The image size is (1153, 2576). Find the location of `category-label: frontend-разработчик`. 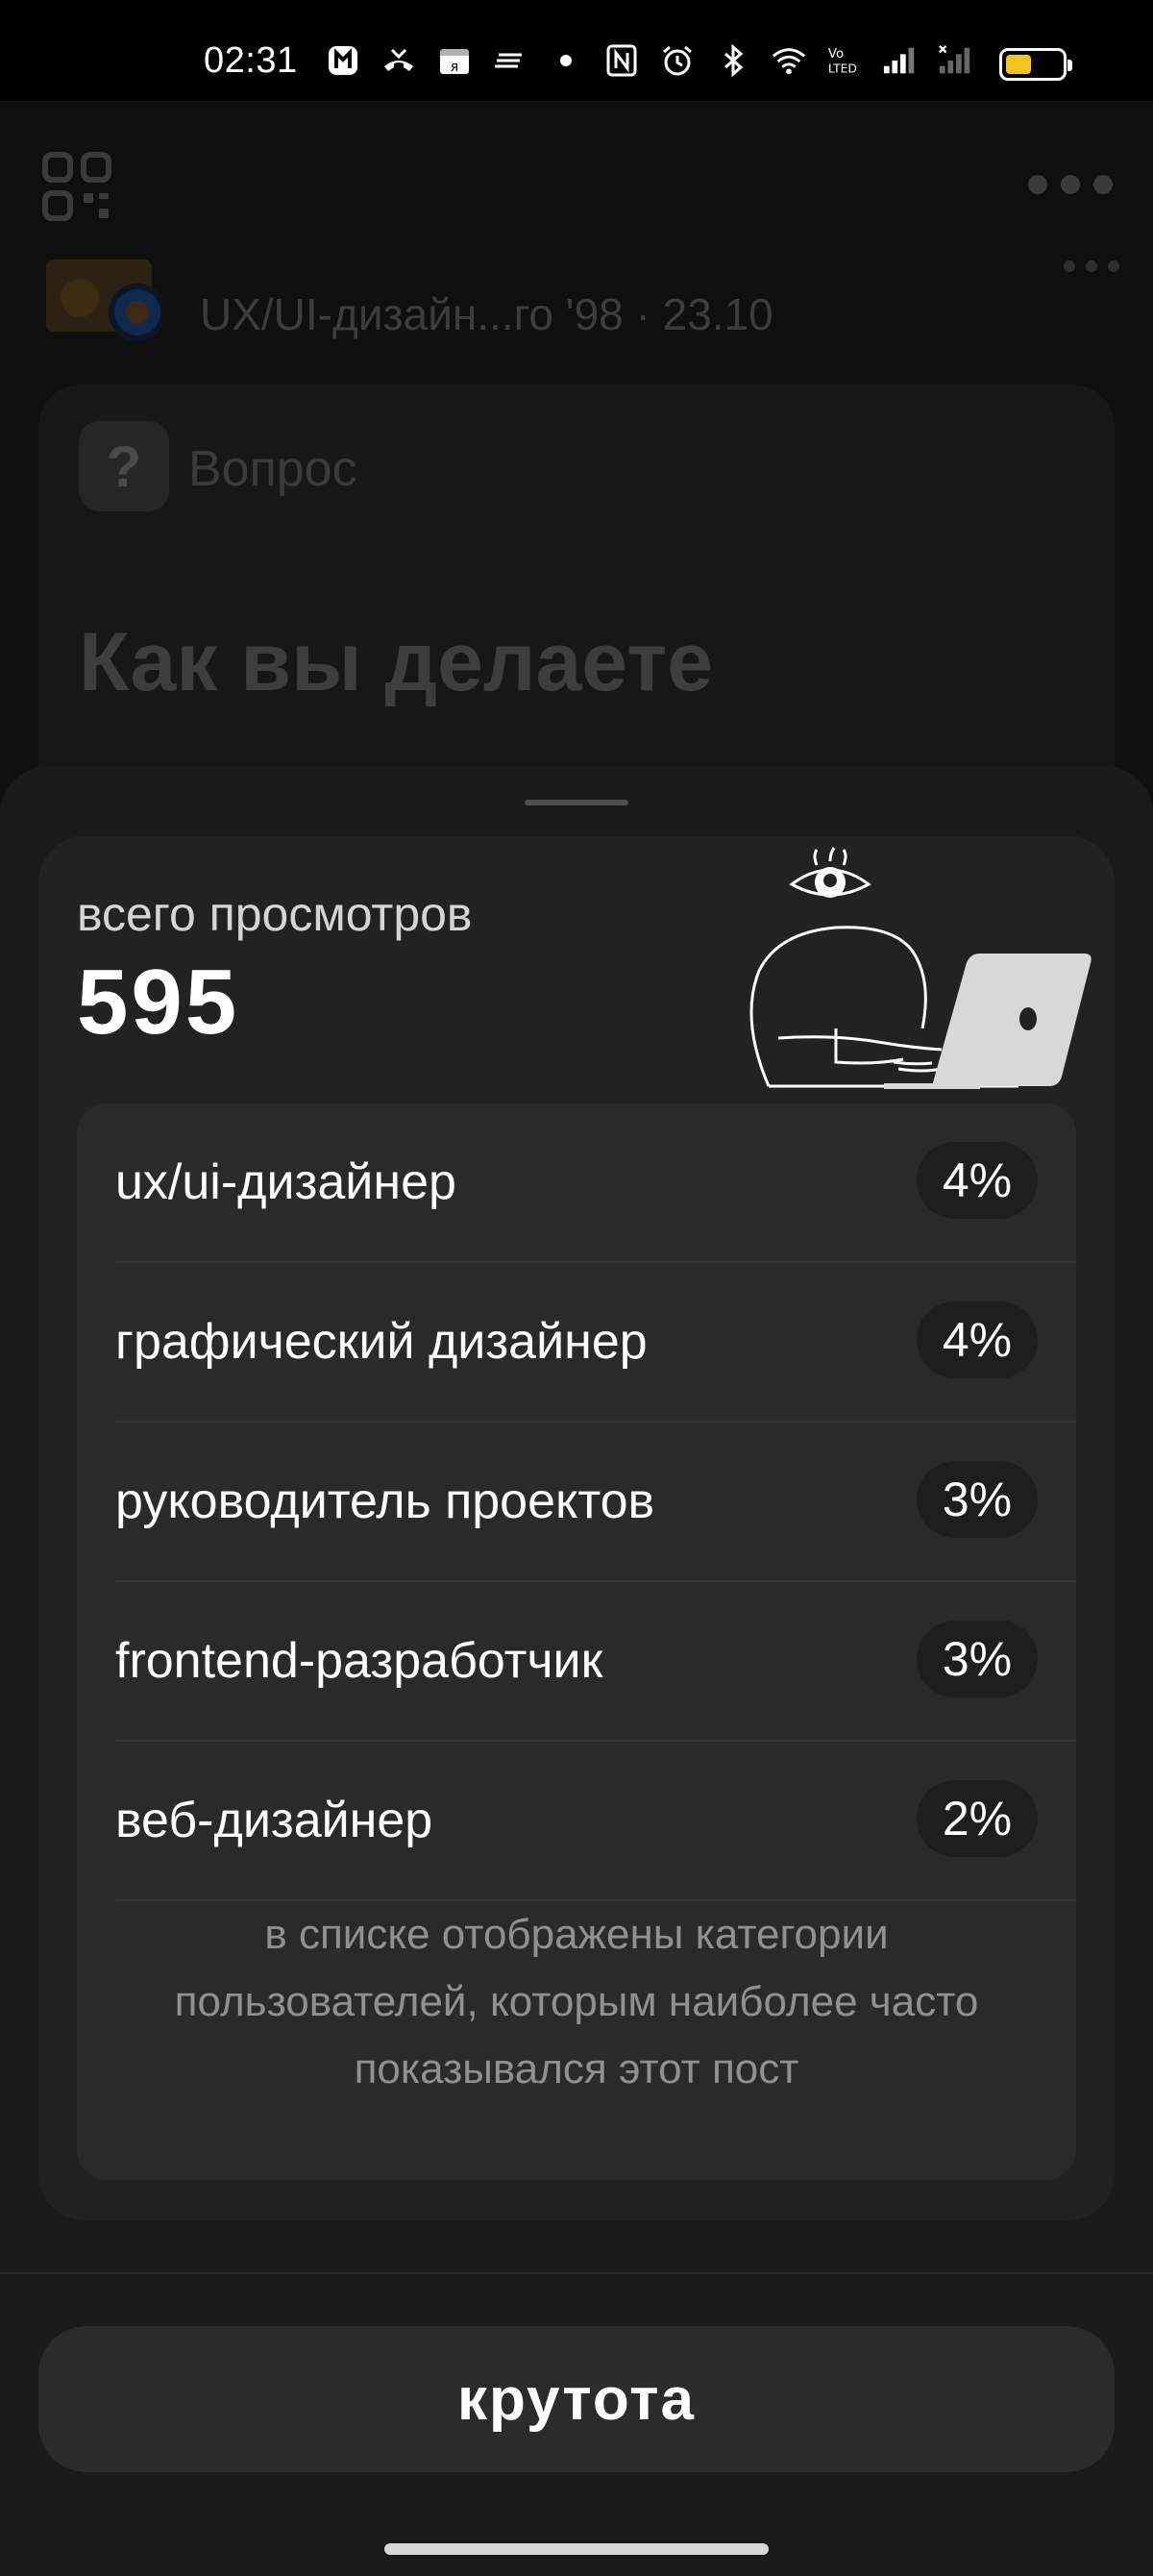

category-label: frontend-разработчик is located at coordinates (359, 1661).